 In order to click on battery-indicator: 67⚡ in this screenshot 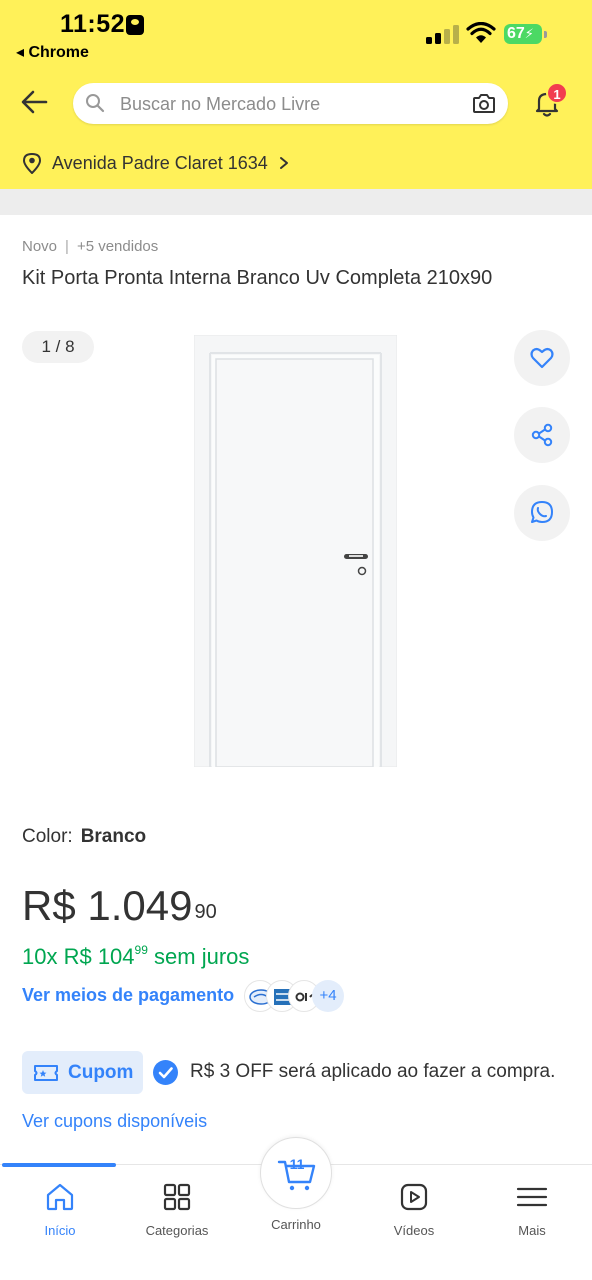, I will do `click(523, 34)`.